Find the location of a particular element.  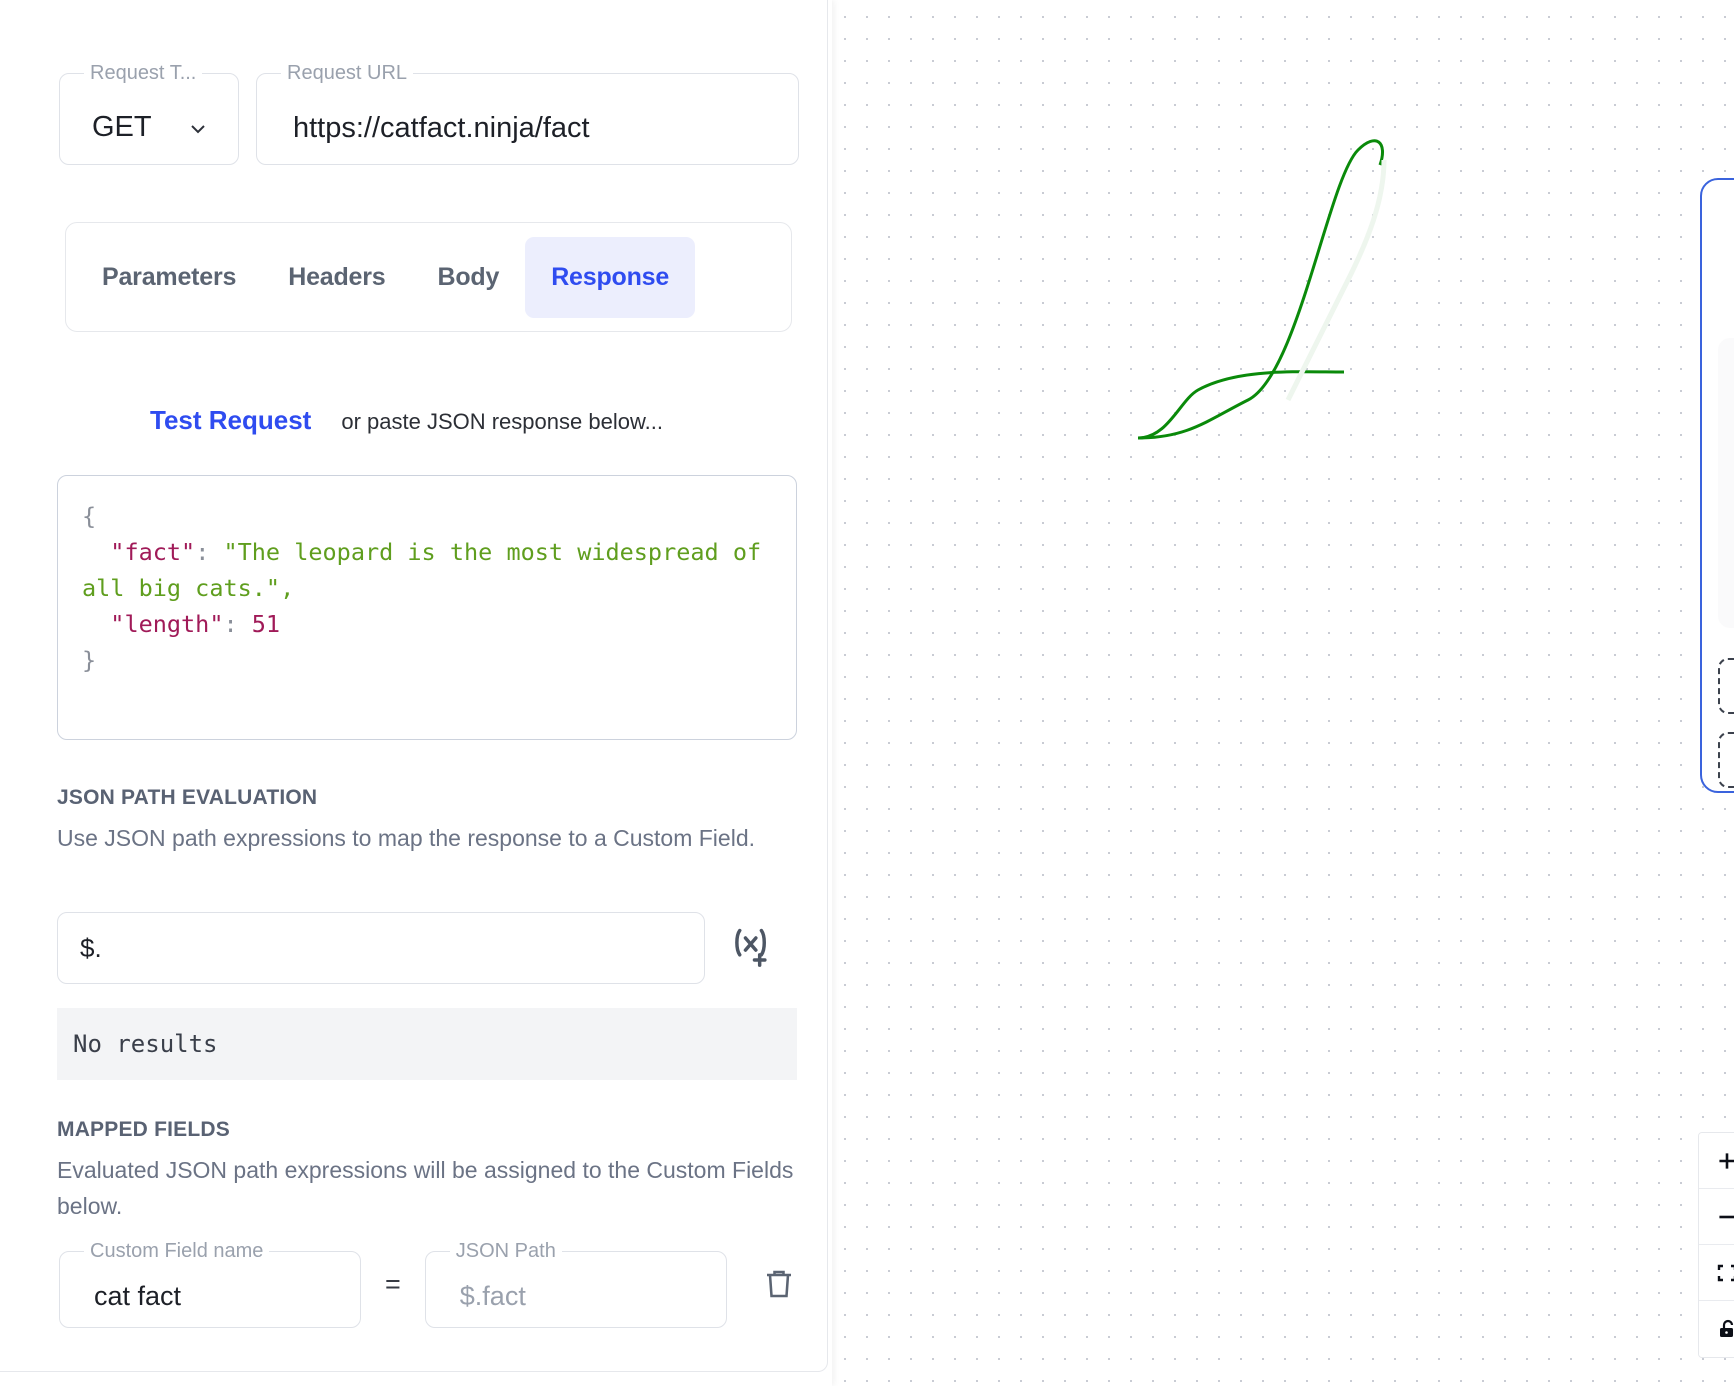

equals-sign: = is located at coordinates (393, 1283).